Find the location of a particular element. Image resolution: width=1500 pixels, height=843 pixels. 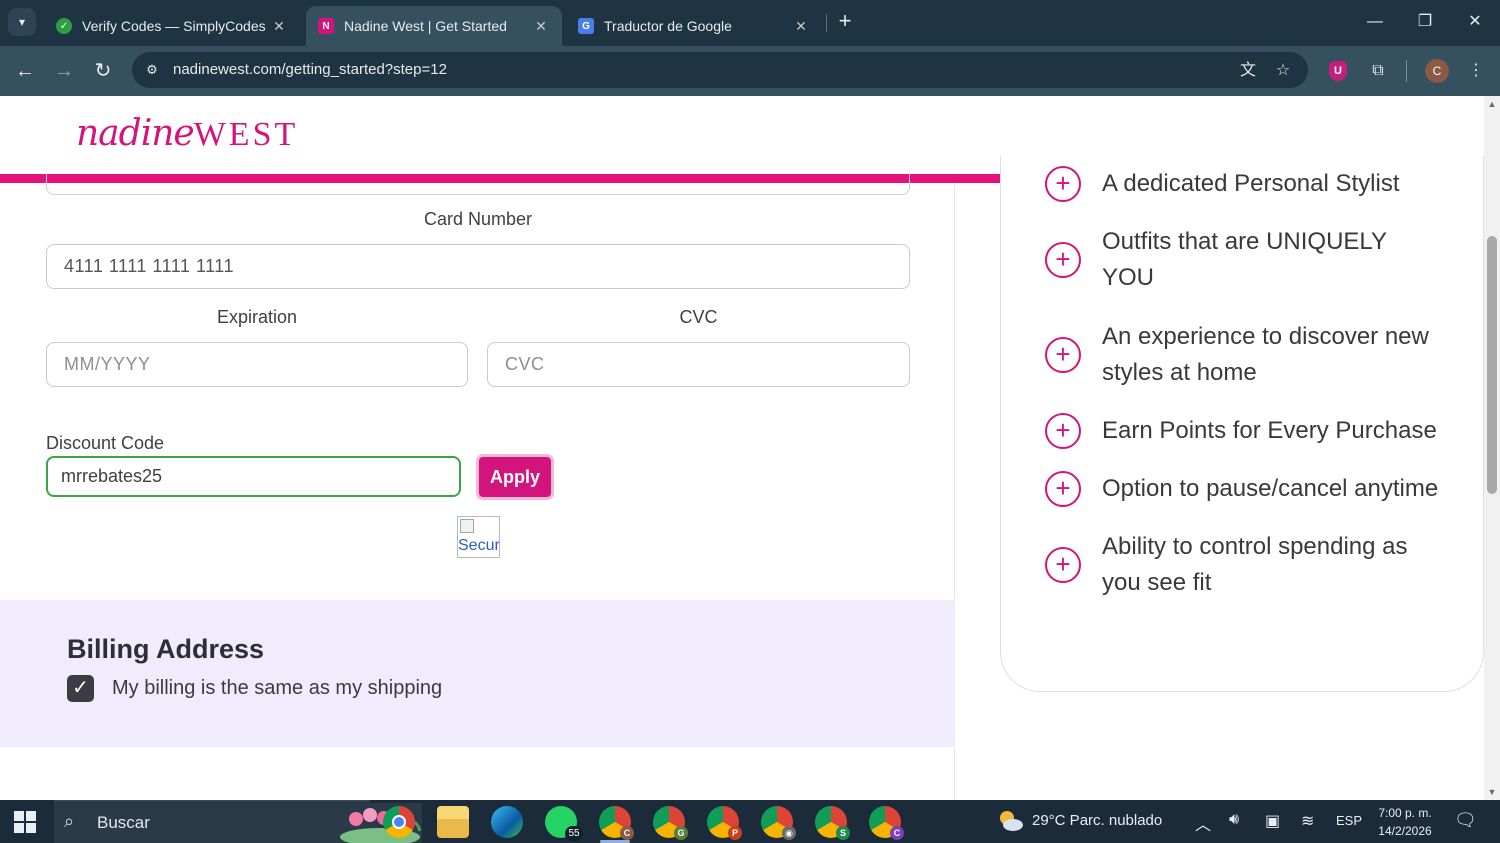

wifi-icon: ≋ is located at coordinates (1307, 821).